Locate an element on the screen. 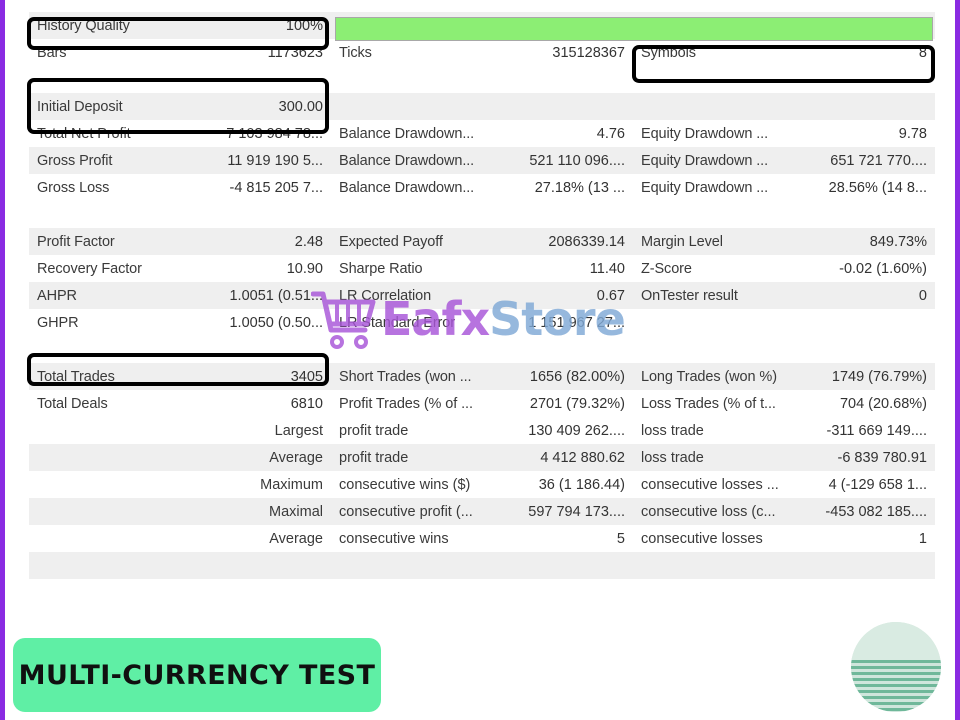 Image resolution: width=960 pixels, height=720 pixels. report-cell: Expected Payoff 2086339.14 is located at coordinates (482, 241).